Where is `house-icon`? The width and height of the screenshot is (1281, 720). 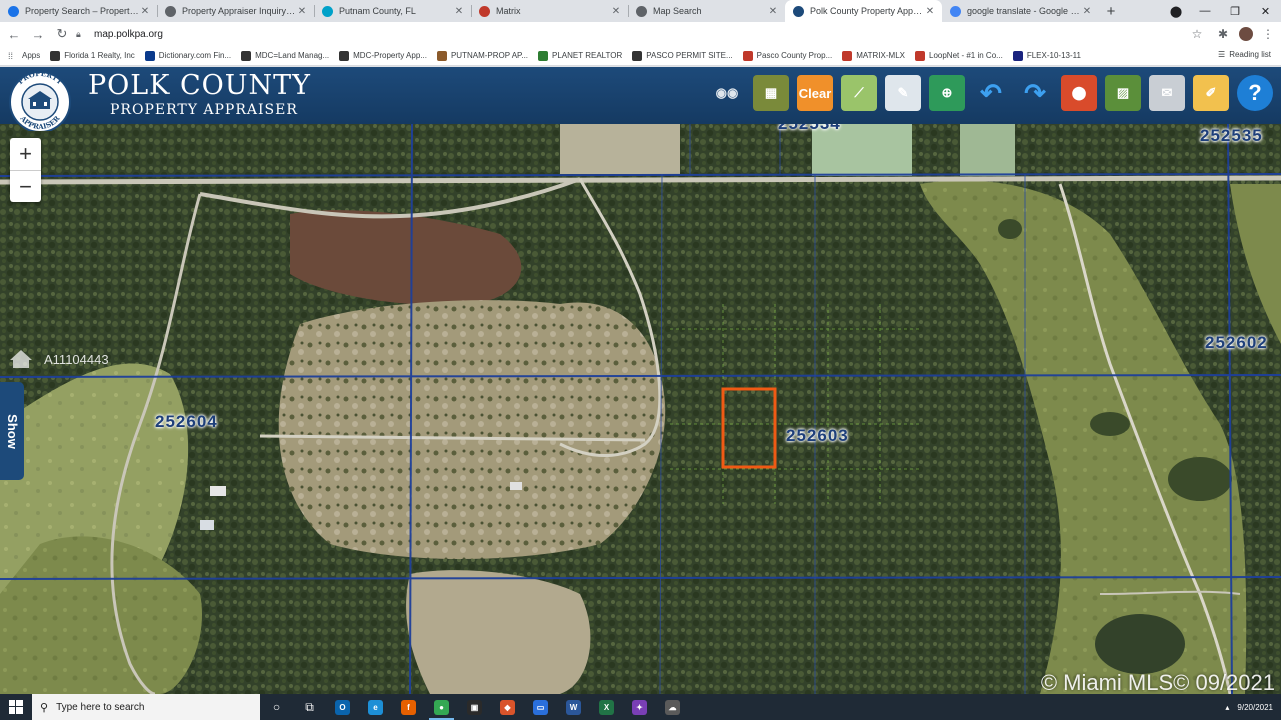
house-icon is located at coordinates (21, 359).